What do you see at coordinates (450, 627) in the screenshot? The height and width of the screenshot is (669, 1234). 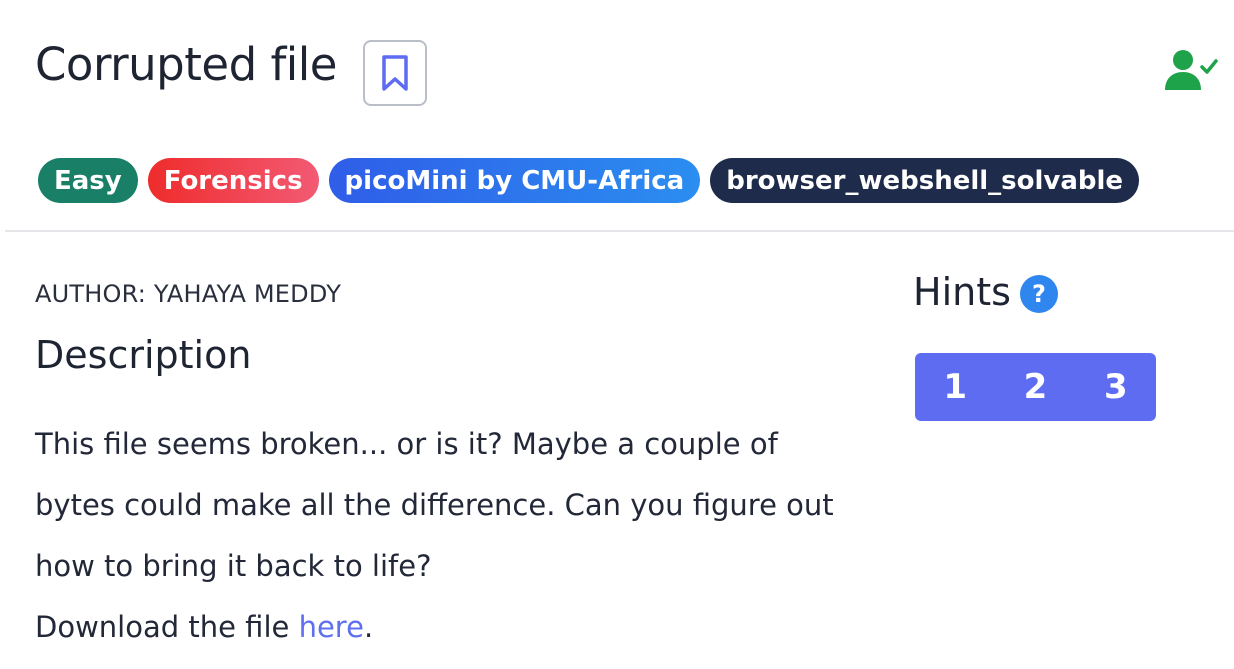 I see `download-line: Download the file here.` at bounding box center [450, 627].